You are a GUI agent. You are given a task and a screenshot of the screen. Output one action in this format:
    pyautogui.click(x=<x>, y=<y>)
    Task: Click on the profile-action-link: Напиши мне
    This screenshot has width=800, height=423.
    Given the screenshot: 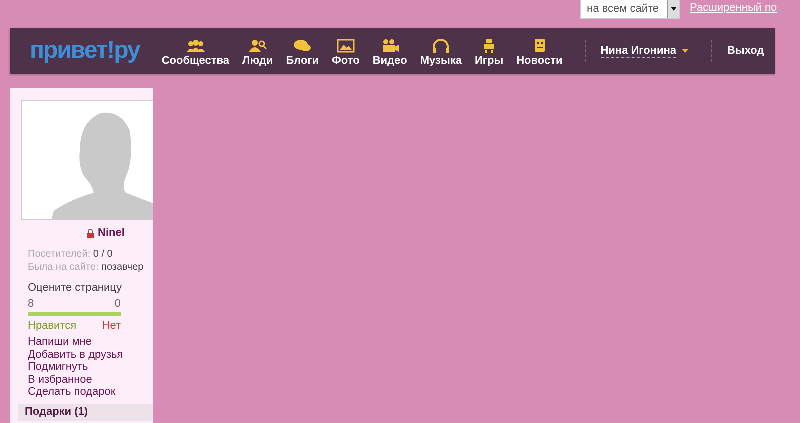 What is the action you would take?
    pyautogui.click(x=90, y=342)
    